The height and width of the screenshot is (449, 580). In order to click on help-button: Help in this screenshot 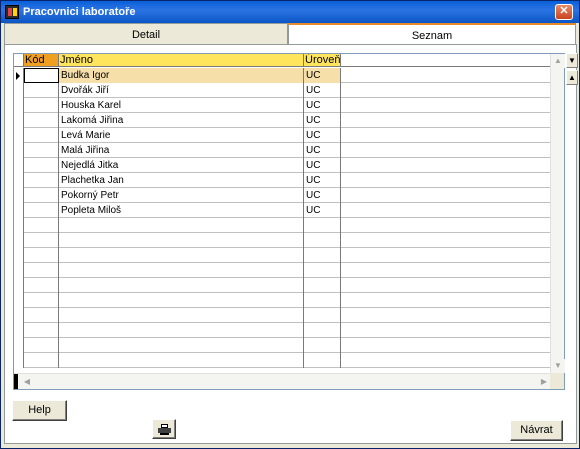, I will do `click(39, 410)`.